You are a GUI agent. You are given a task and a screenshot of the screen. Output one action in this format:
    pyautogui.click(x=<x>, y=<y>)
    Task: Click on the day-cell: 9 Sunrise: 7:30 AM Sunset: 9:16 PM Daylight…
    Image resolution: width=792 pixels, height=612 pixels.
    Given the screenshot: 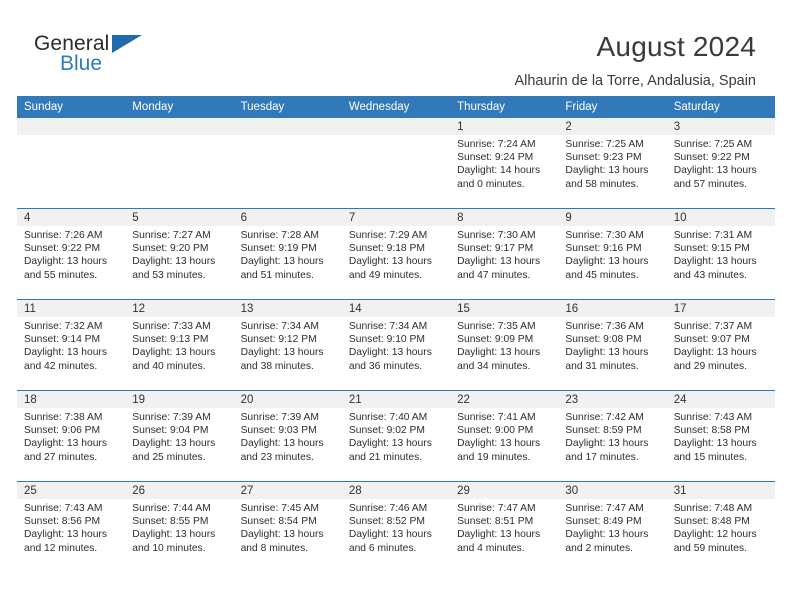 What is the action you would take?
    pyautogui.click(x=612, y=254)
    